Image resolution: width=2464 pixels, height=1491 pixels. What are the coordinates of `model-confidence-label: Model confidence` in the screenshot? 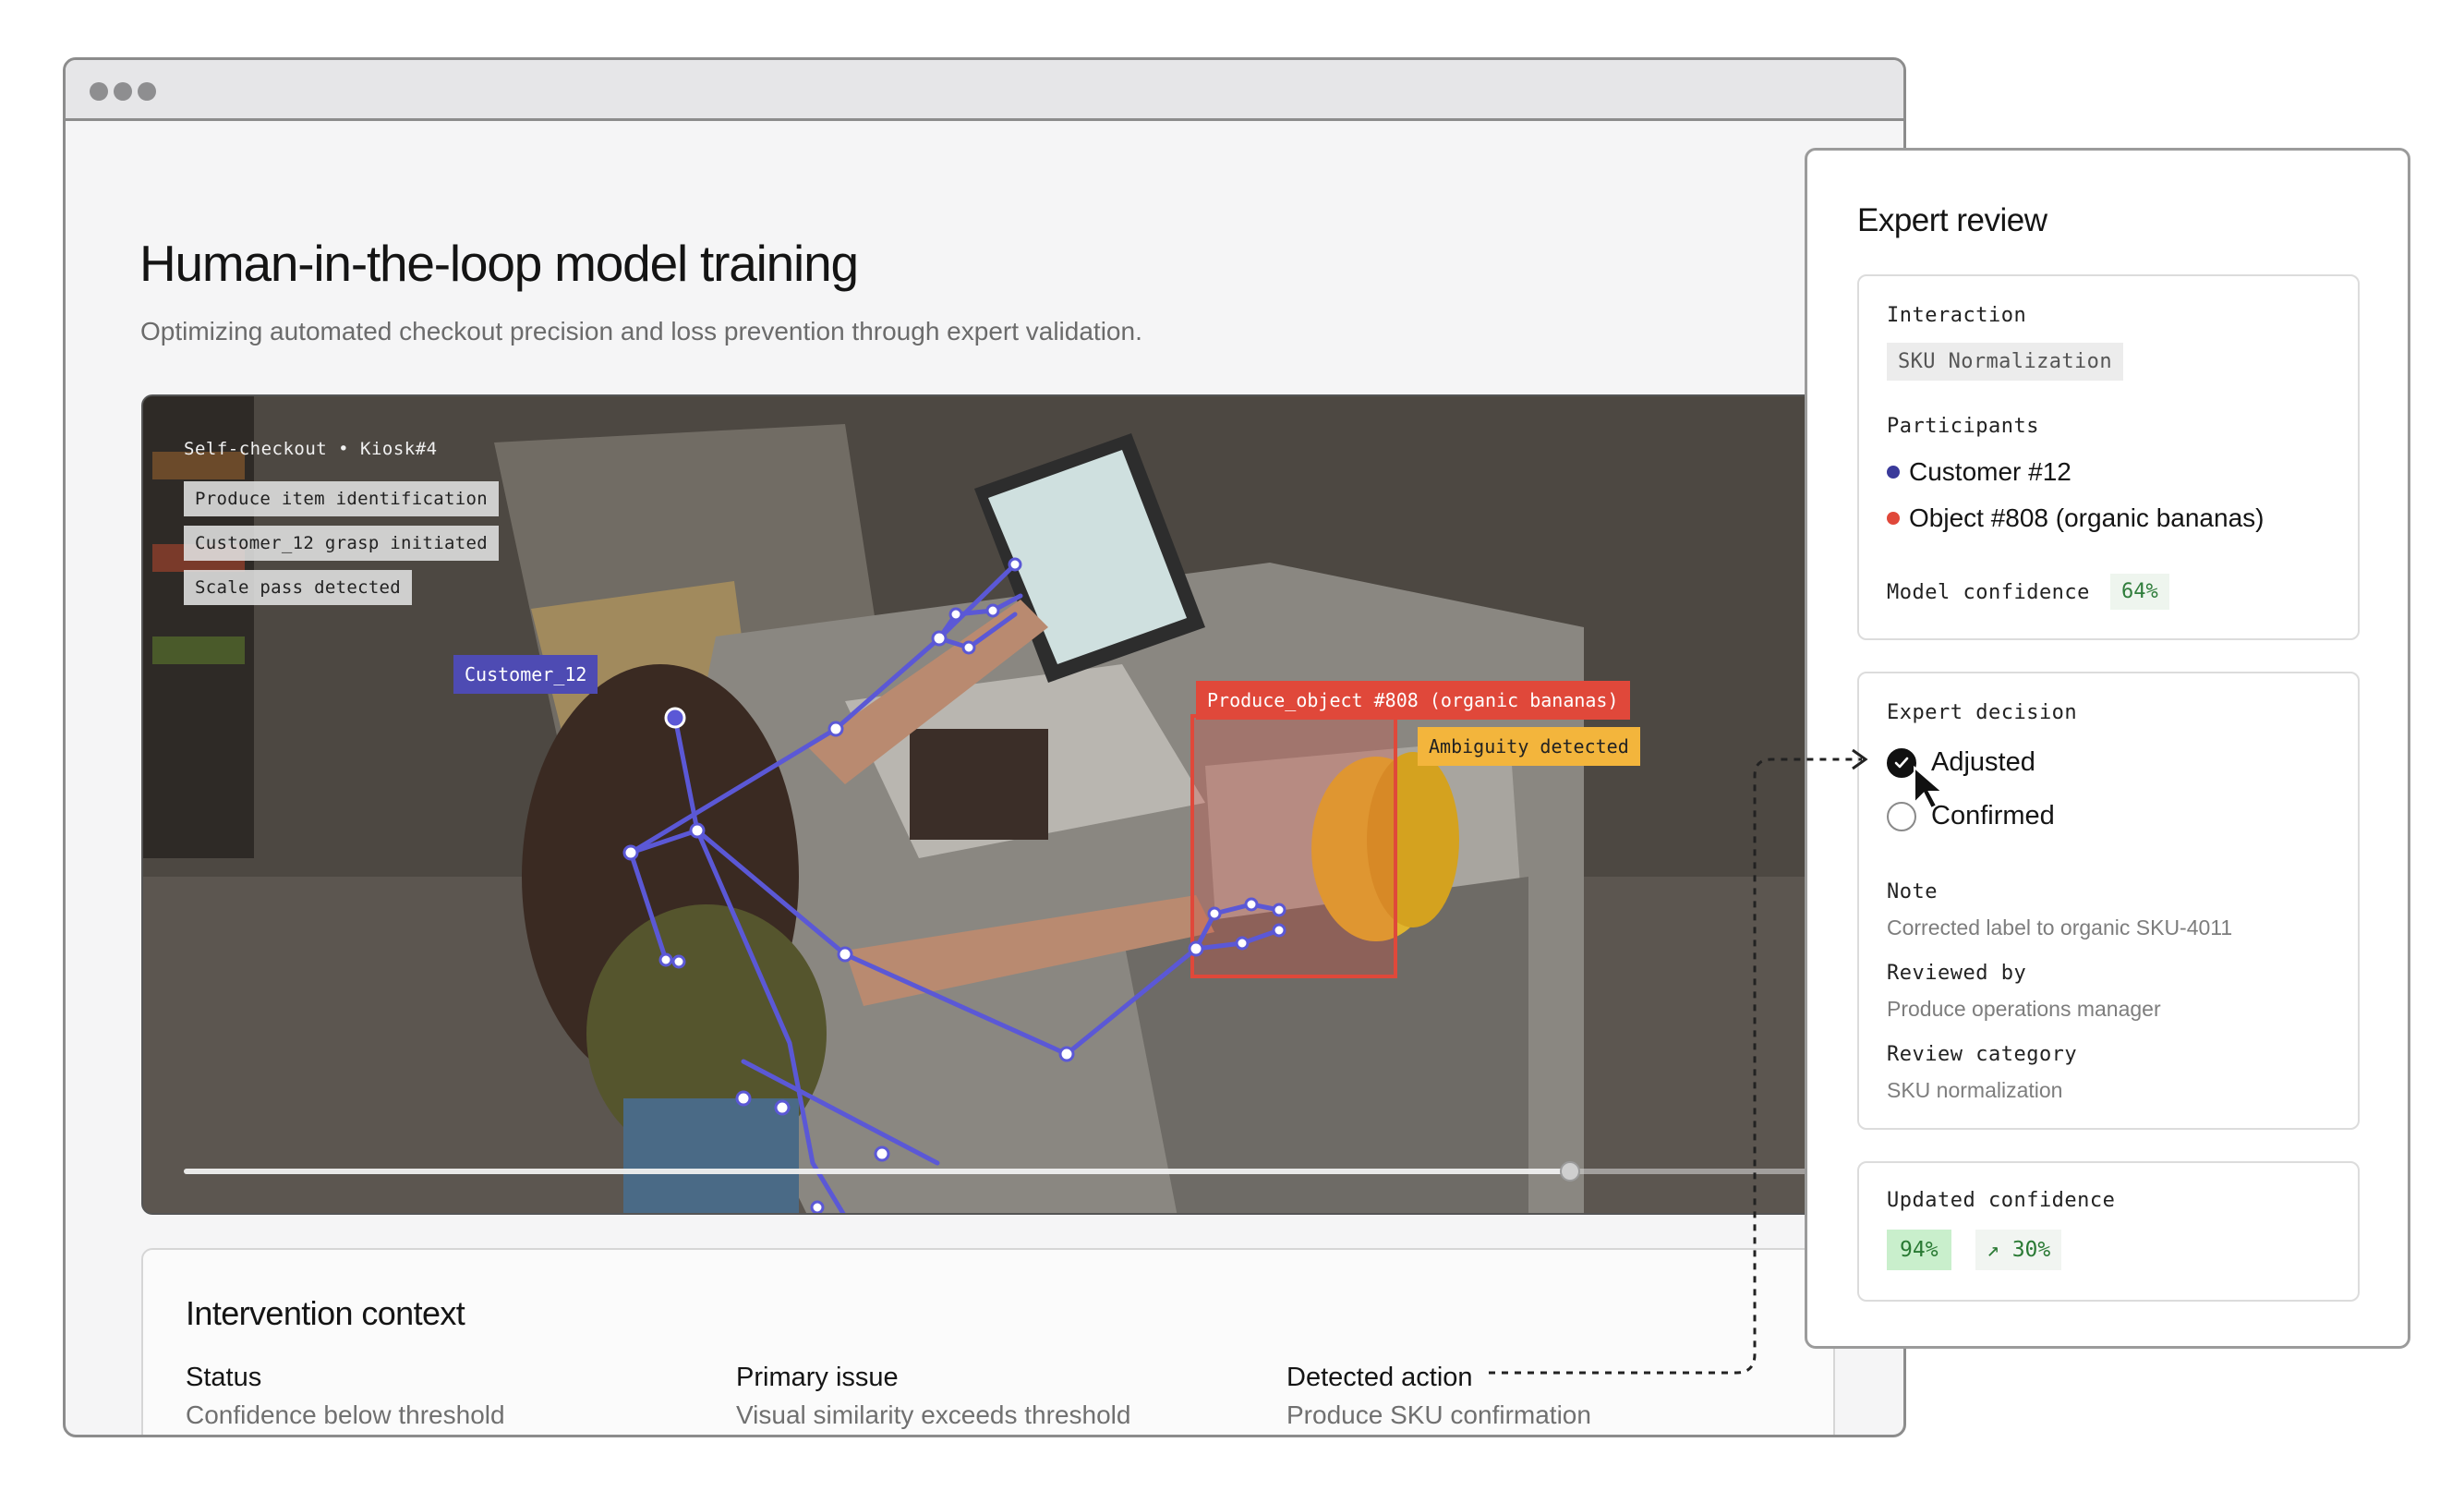 It's located at (1989, 592).